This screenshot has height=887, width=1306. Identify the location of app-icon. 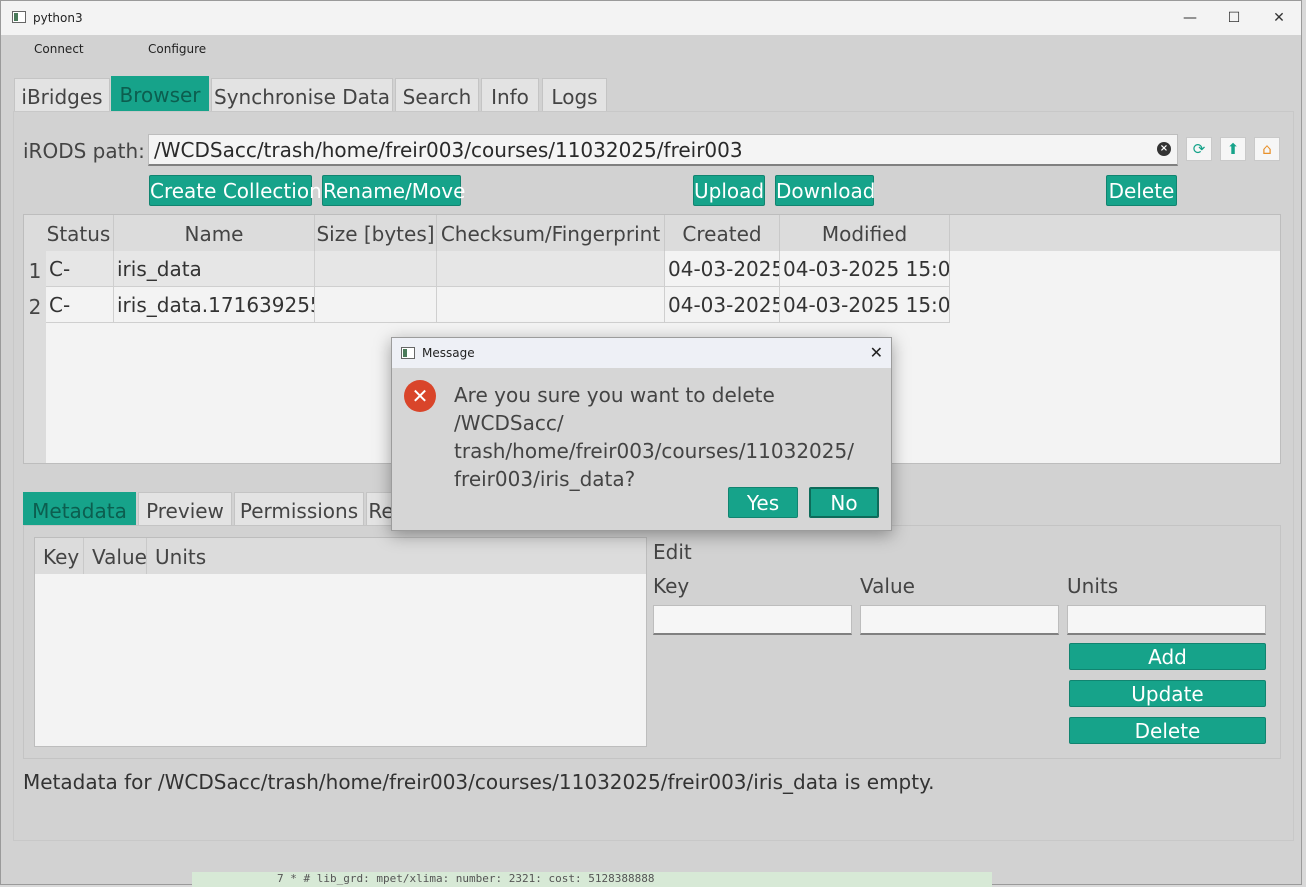
(19, 17).